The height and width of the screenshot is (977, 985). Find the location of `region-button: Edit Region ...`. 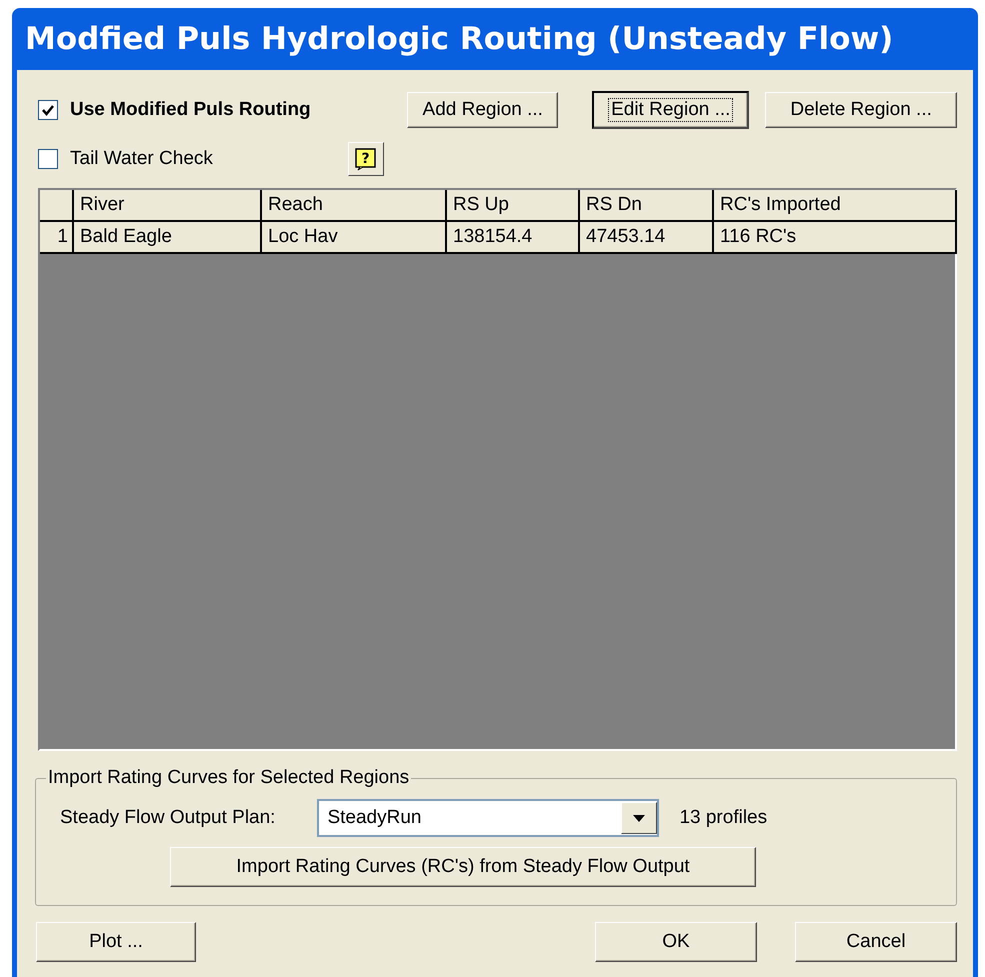

region-button: Edit Region ... is located at coordinates (671, 110).